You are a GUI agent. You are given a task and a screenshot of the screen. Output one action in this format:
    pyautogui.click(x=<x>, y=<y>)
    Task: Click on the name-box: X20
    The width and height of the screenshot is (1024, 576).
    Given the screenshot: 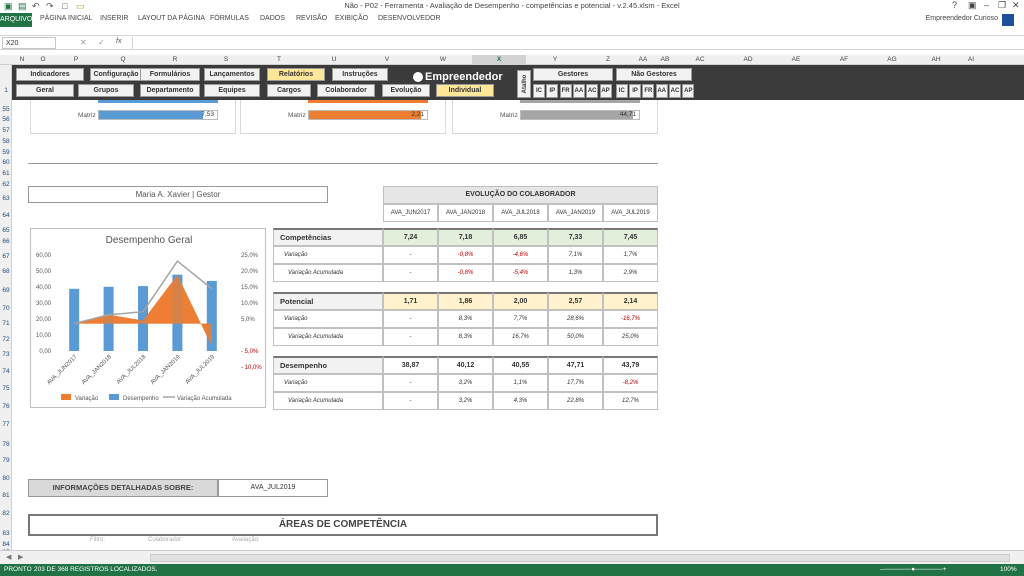 What is the action you would take?
    pyautogui.click(x=29, y=43)
    